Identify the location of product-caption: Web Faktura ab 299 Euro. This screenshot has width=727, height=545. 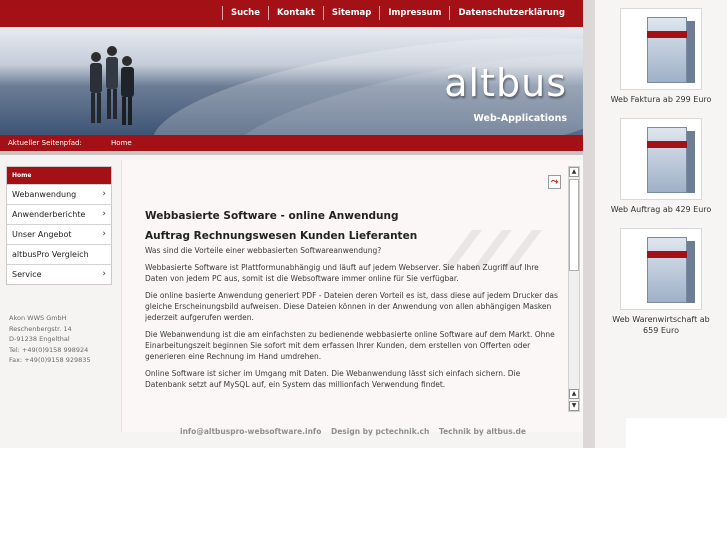
(661, 99).